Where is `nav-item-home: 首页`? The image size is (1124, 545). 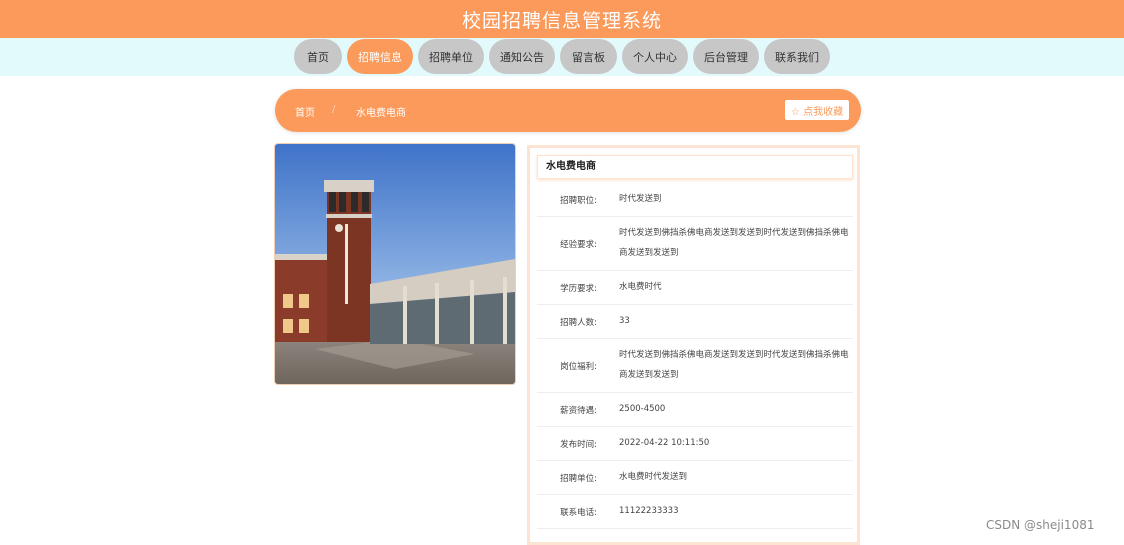
nav-item-home: 首页 is located at coordinates (318, 56).